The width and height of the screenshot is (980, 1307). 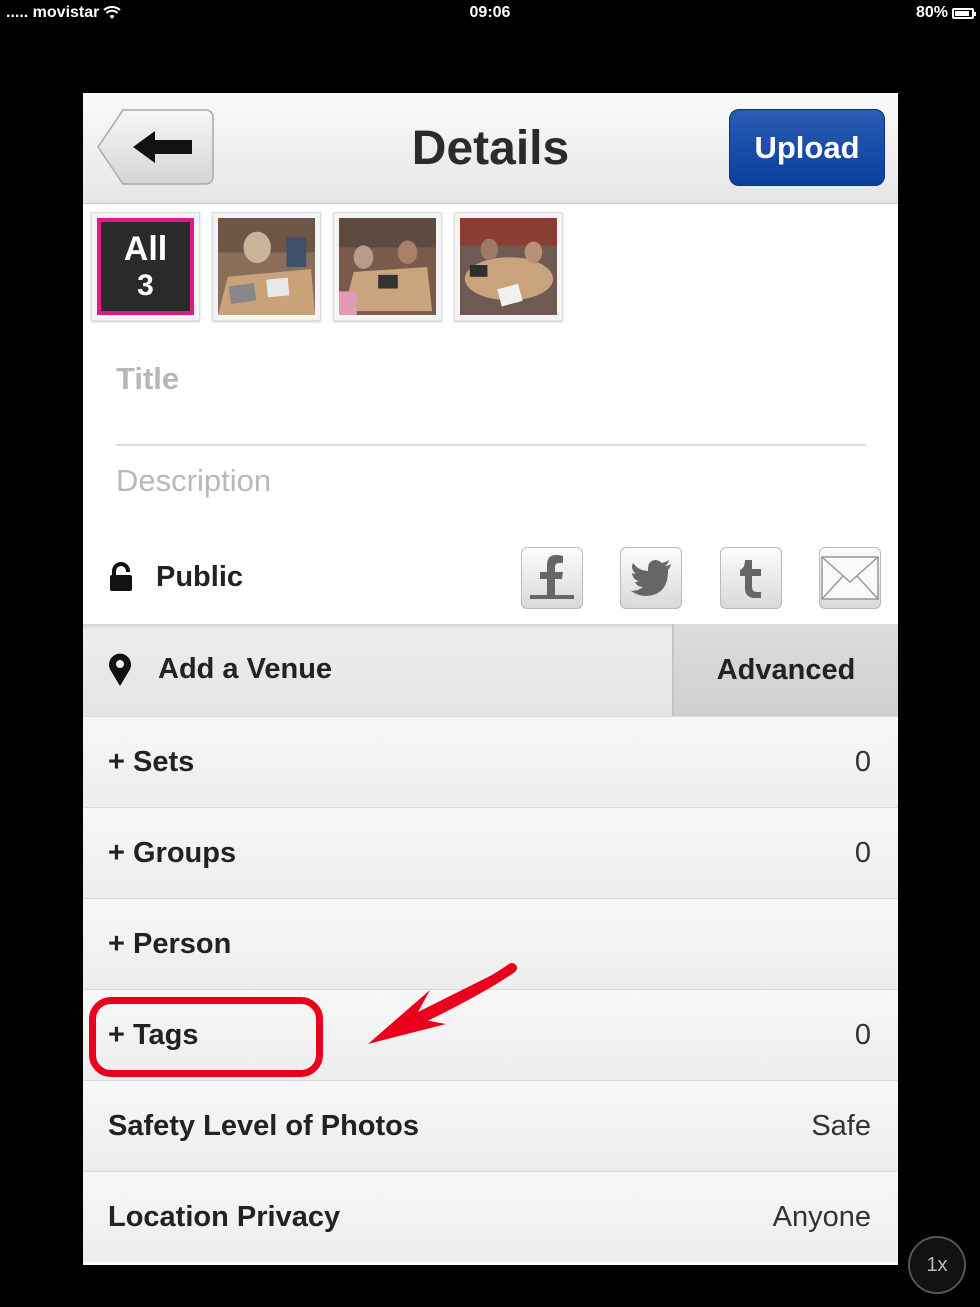 I want to click on all-label: All, so click(x=145, y=248).